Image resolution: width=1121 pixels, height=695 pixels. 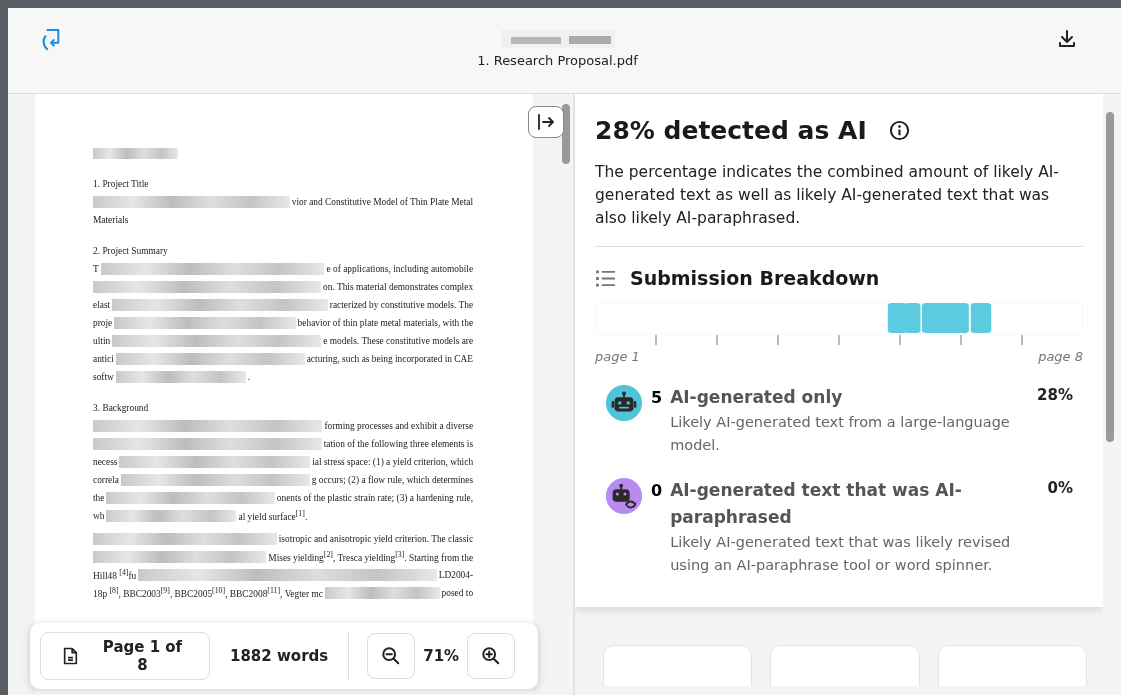 I want to click on category-description: Likely AI-generated text that was likely revised using an AI-paraphrase tool or word spinner., so click(x=841, y=554).